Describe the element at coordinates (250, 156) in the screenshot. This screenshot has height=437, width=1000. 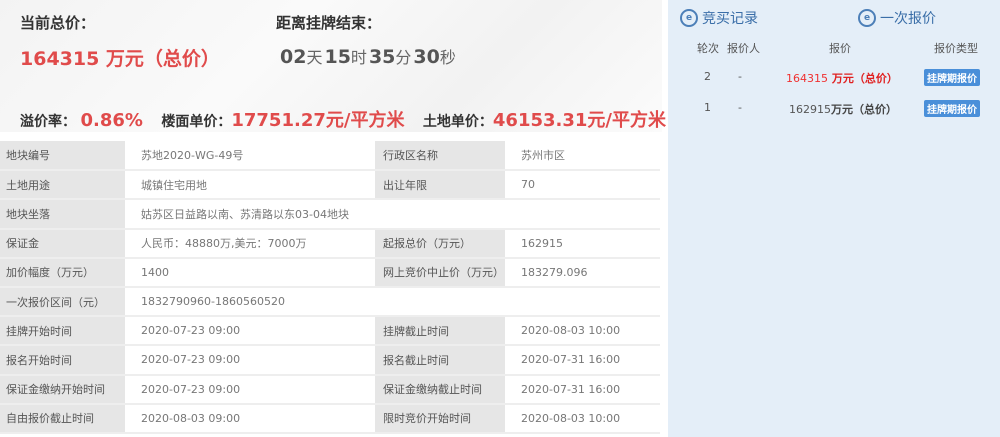
I see `field-value: 苏地2020-WG-49号` at that location.